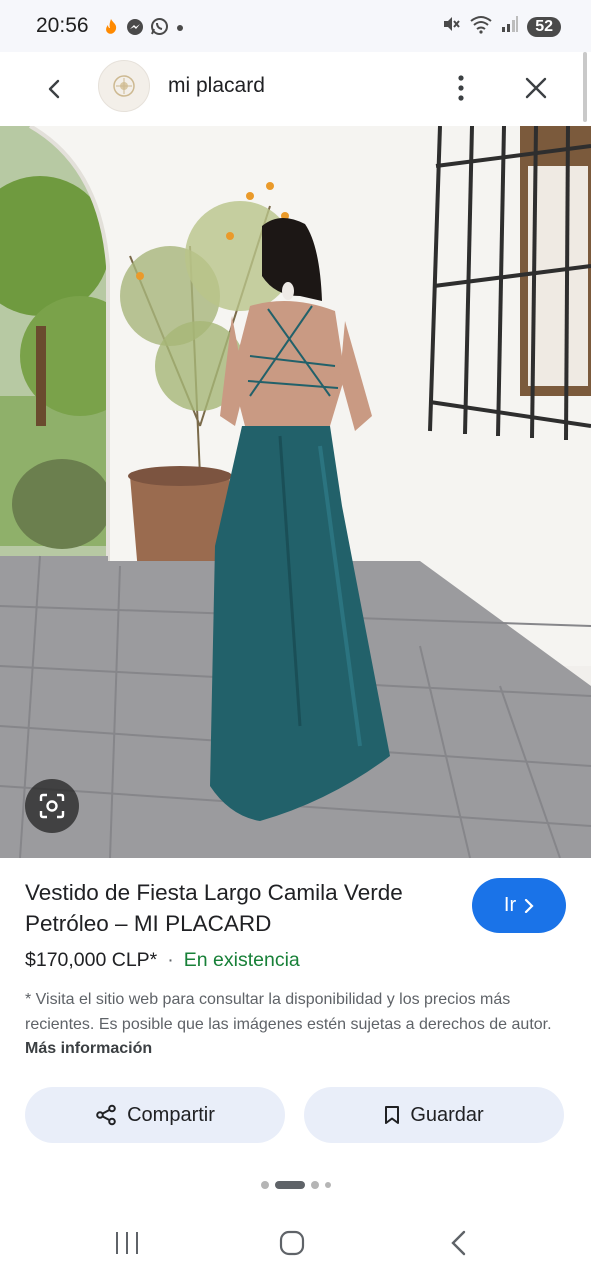 Image resolution: width=591 pixels, height=1280 pixels. What do you see at coordinates (91, 960) in the screenshot?
I see `price: $170,000 CLP*` at bounding box center [91, 960].